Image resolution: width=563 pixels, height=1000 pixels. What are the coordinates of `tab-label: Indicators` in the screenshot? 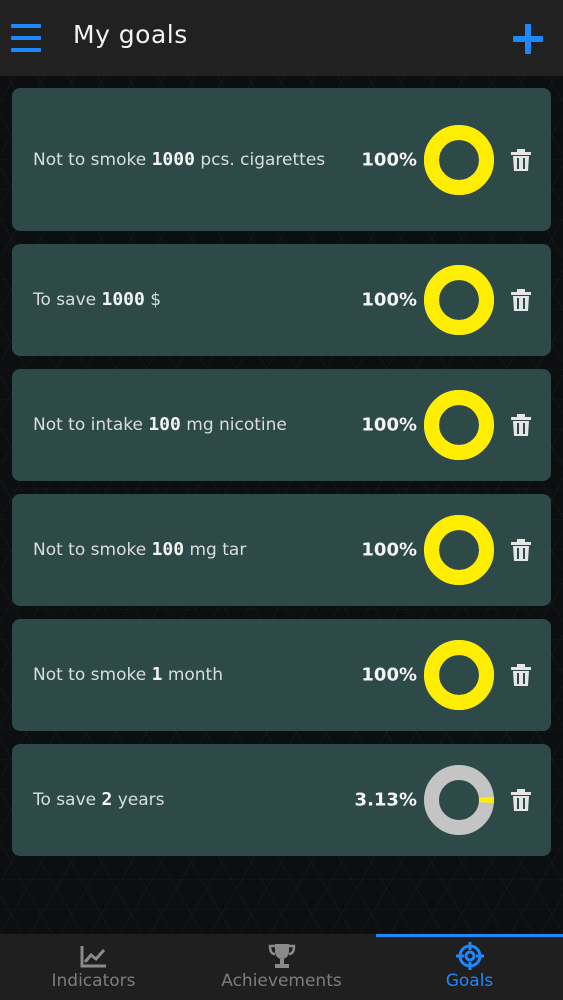 It's located at (93, 981).